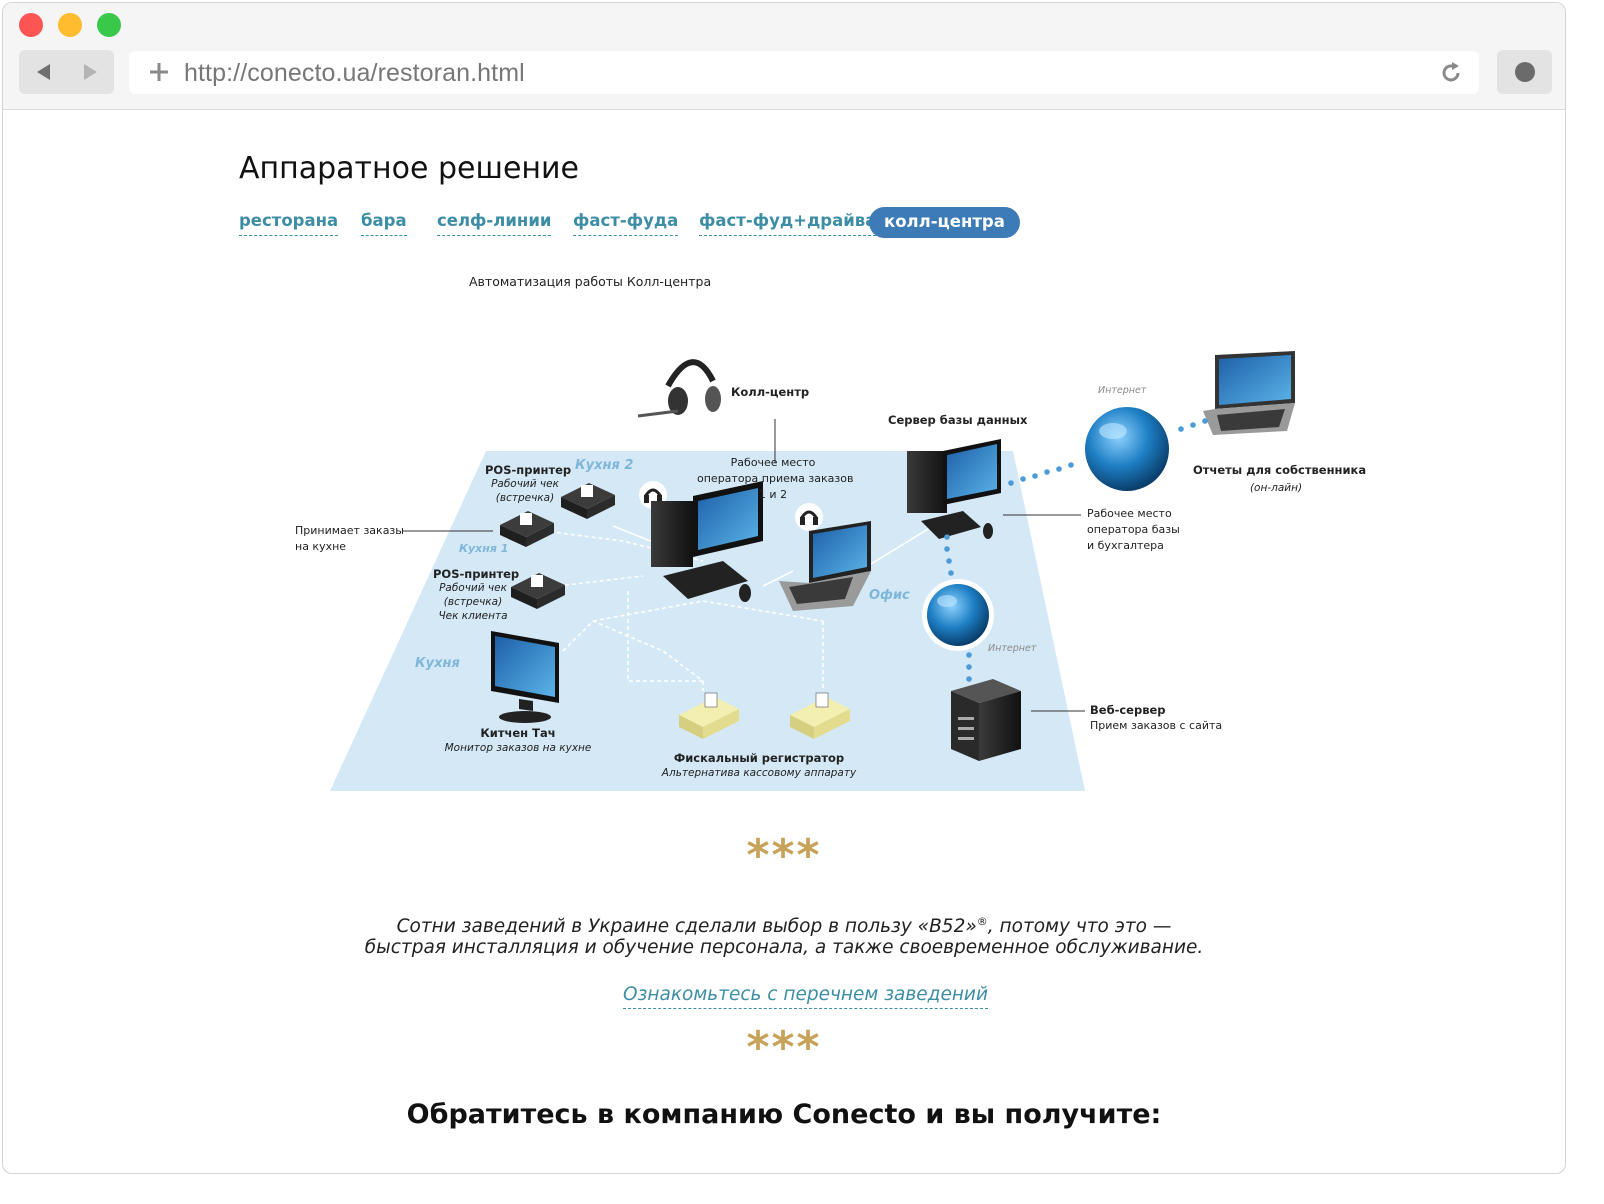 Image resolution: width=1604 pixels, height=1204 pixels. Describe the element at coordinates (590, 281) in the screenshot. I see `diagram-caption: Автоматизация работы Колл-центра` at that location.